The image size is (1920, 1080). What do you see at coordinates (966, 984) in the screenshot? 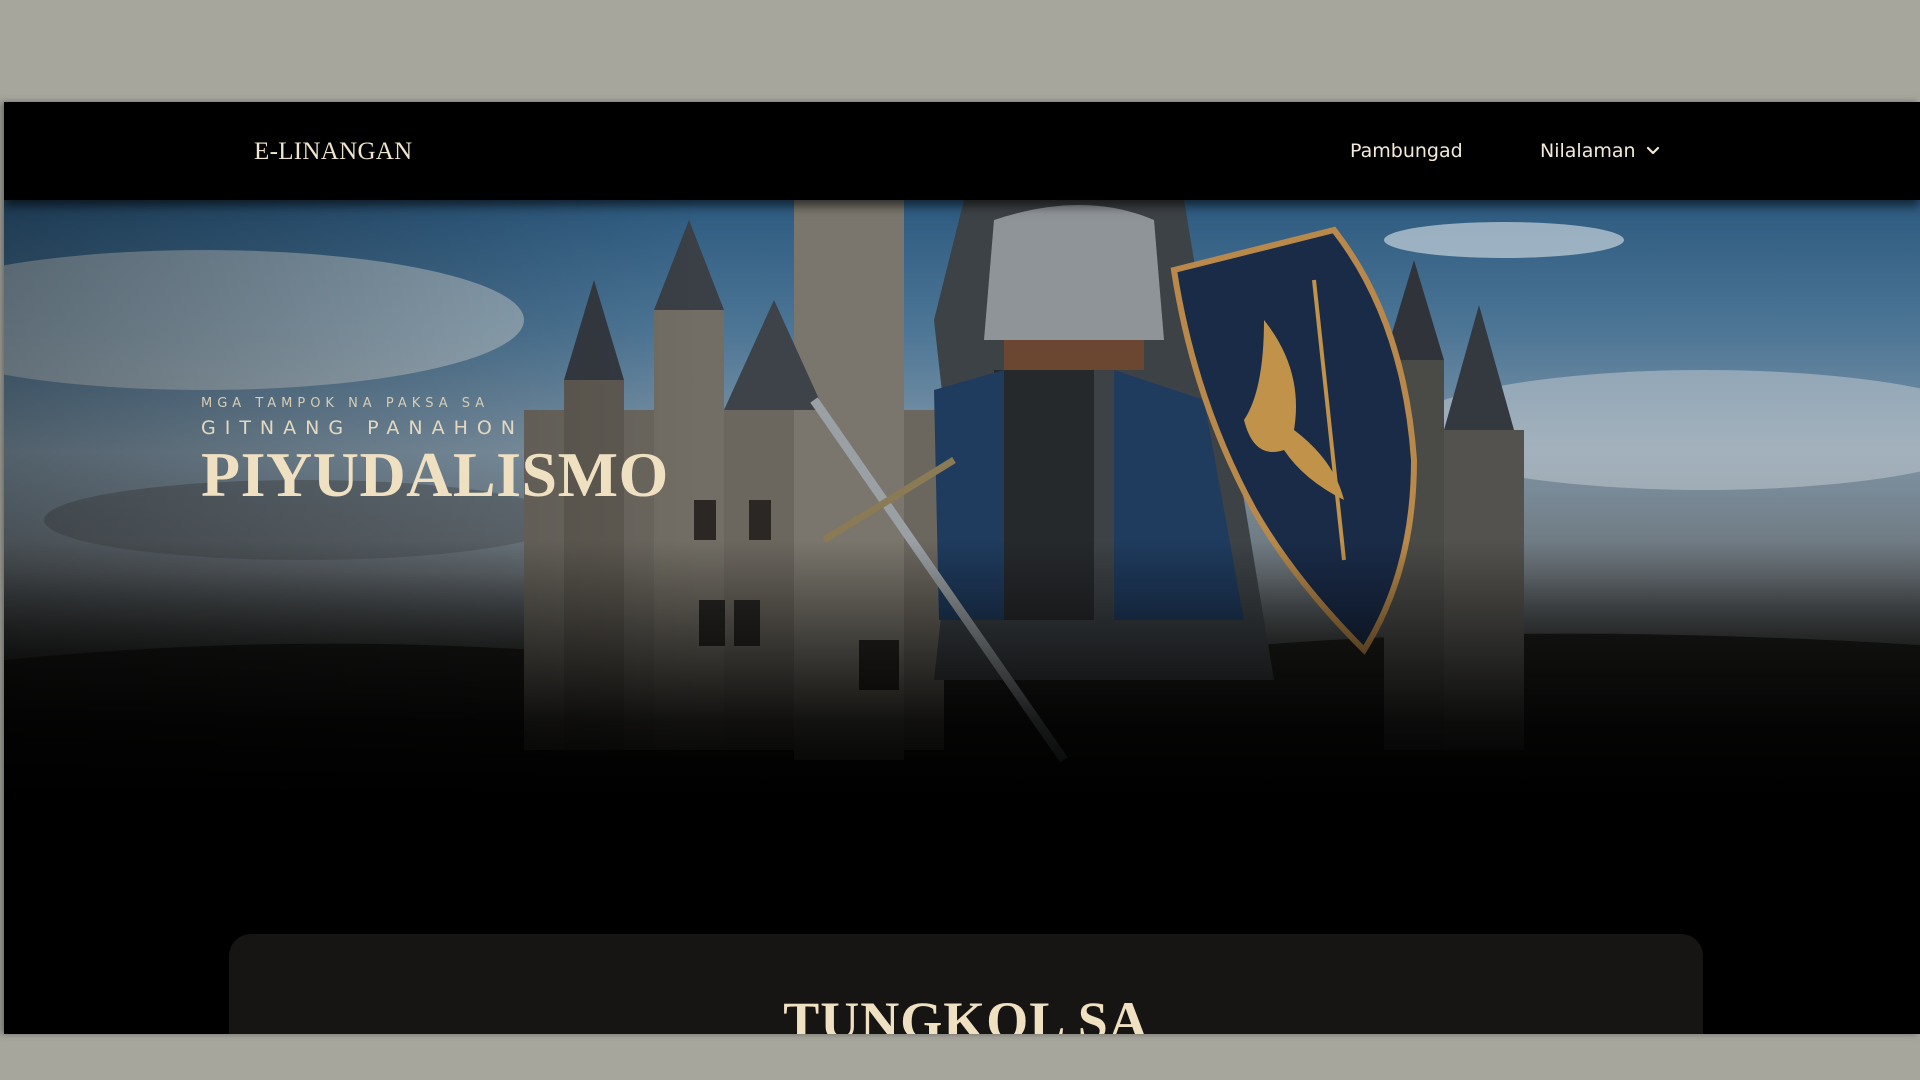
I see `about-section: TUNGKOL SA` at bounding box center [966, 984].